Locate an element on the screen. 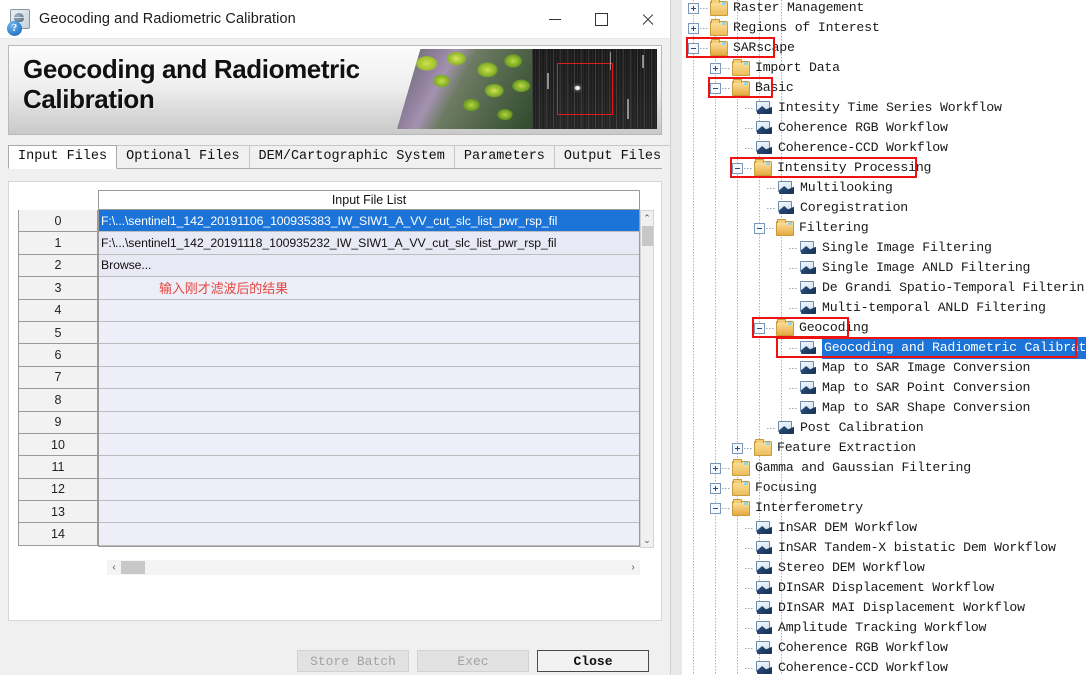 This screenshot has width=1086, height=675. tree-item-import-data: Import Data is located at coordinates (884, 68).